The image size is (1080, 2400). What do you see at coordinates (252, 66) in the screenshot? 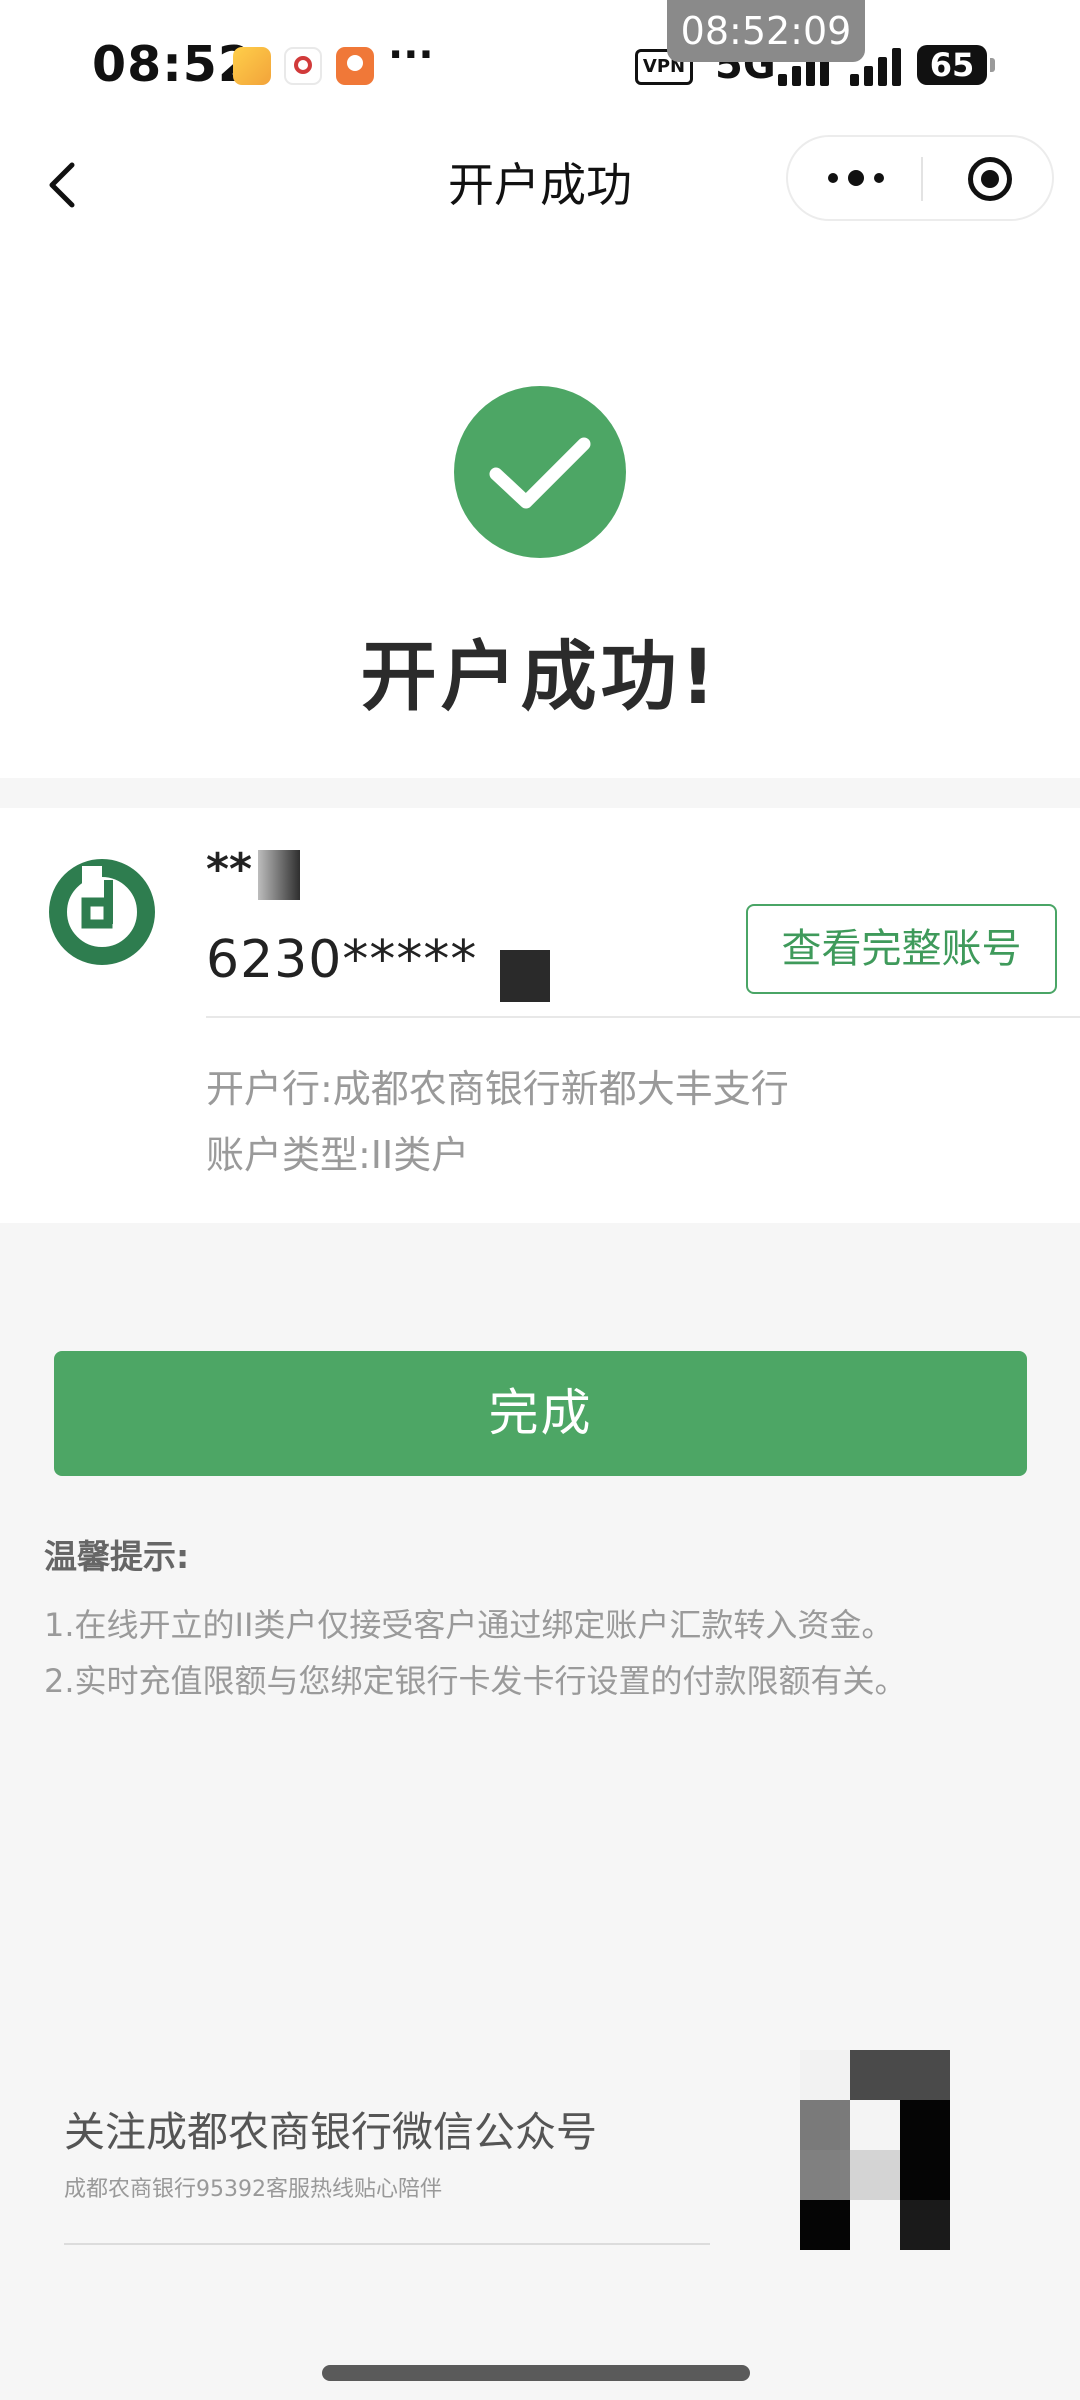
I see `gallery-app-icon` at bounding box center [252, 66].